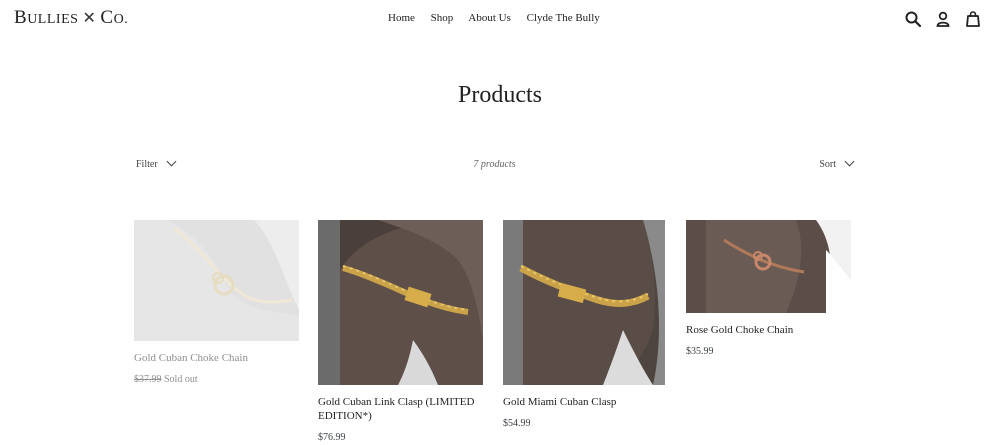  I want to click on logo-letter-b: B, so click(21, 17).